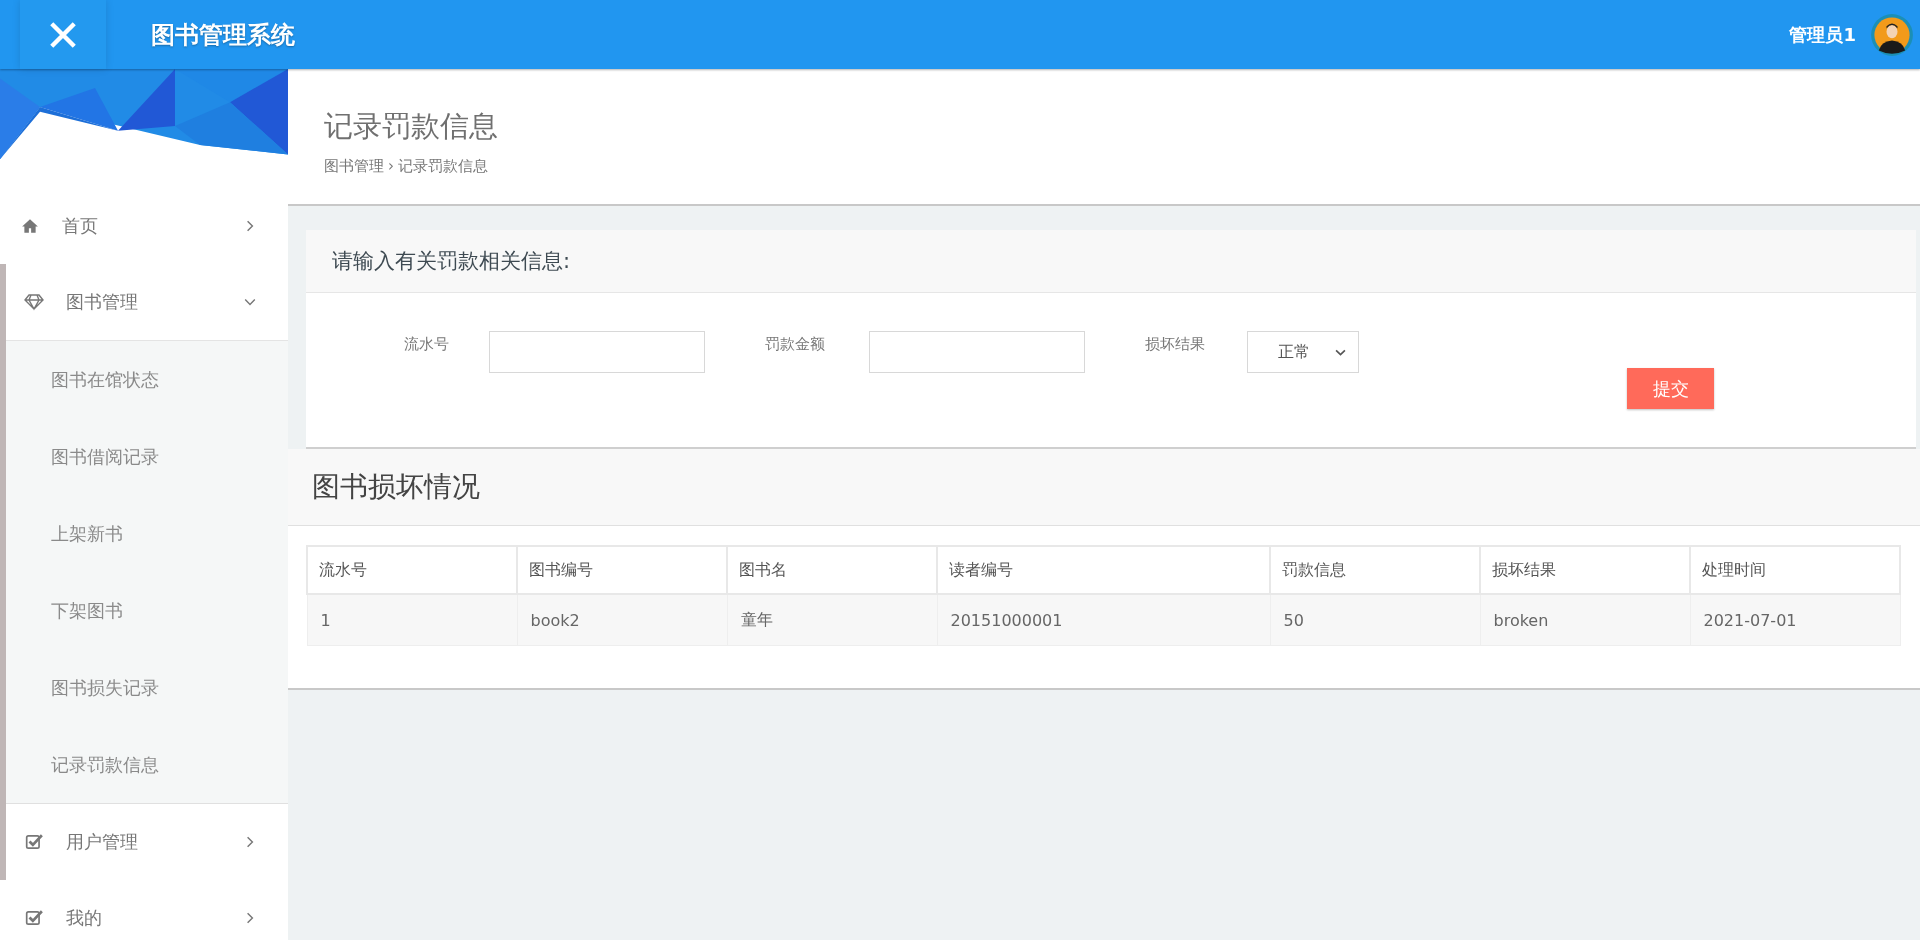  I want to click on column-header: 罚款信息, so click(1375, 570).